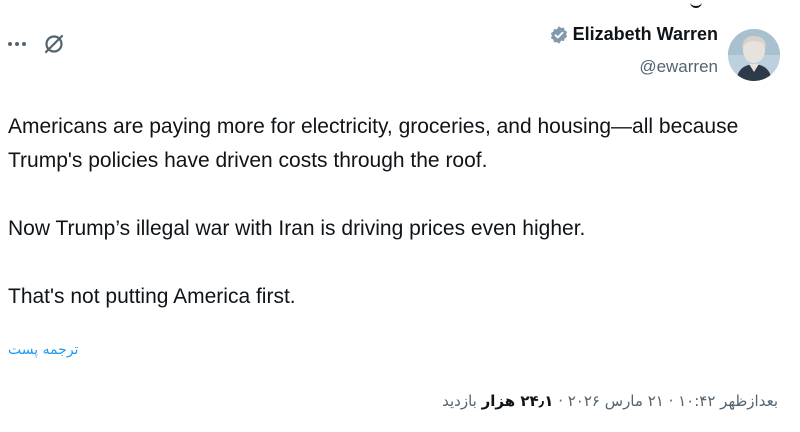 The image size is (800, 432). What do you see at coordinates (43, 350) in the screenshot?
I see `translate-post-link: ترجمه پست` at bounding box center [43, 350].